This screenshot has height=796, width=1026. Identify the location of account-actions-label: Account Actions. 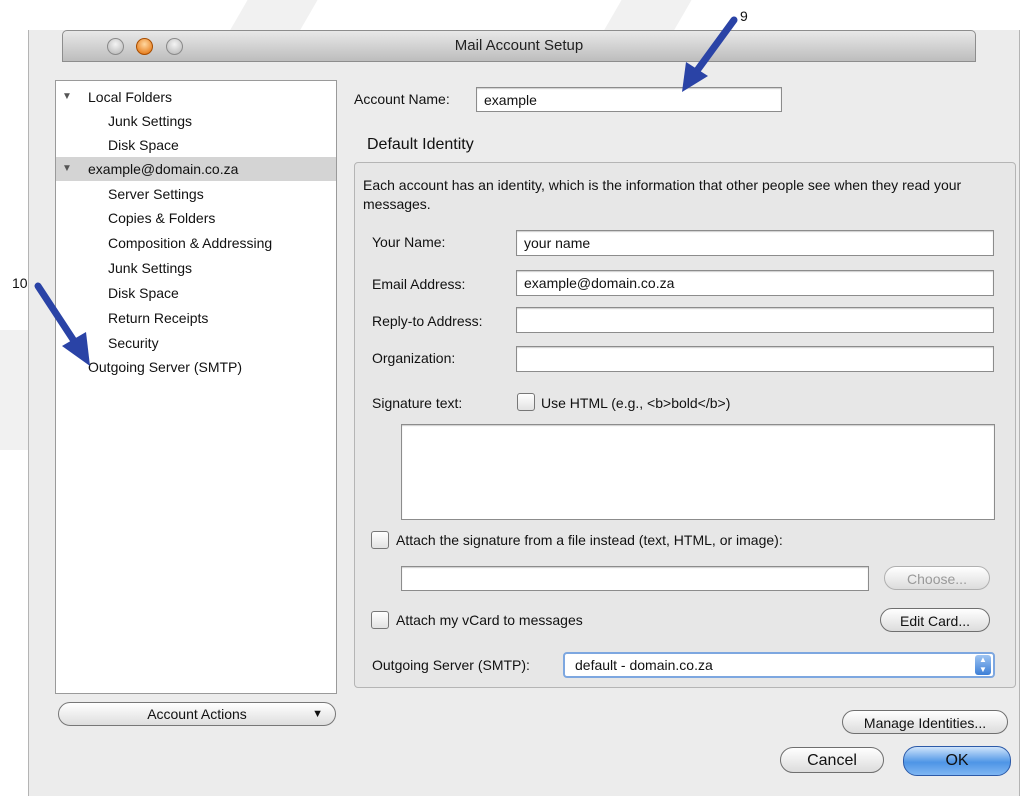
(197, 714).